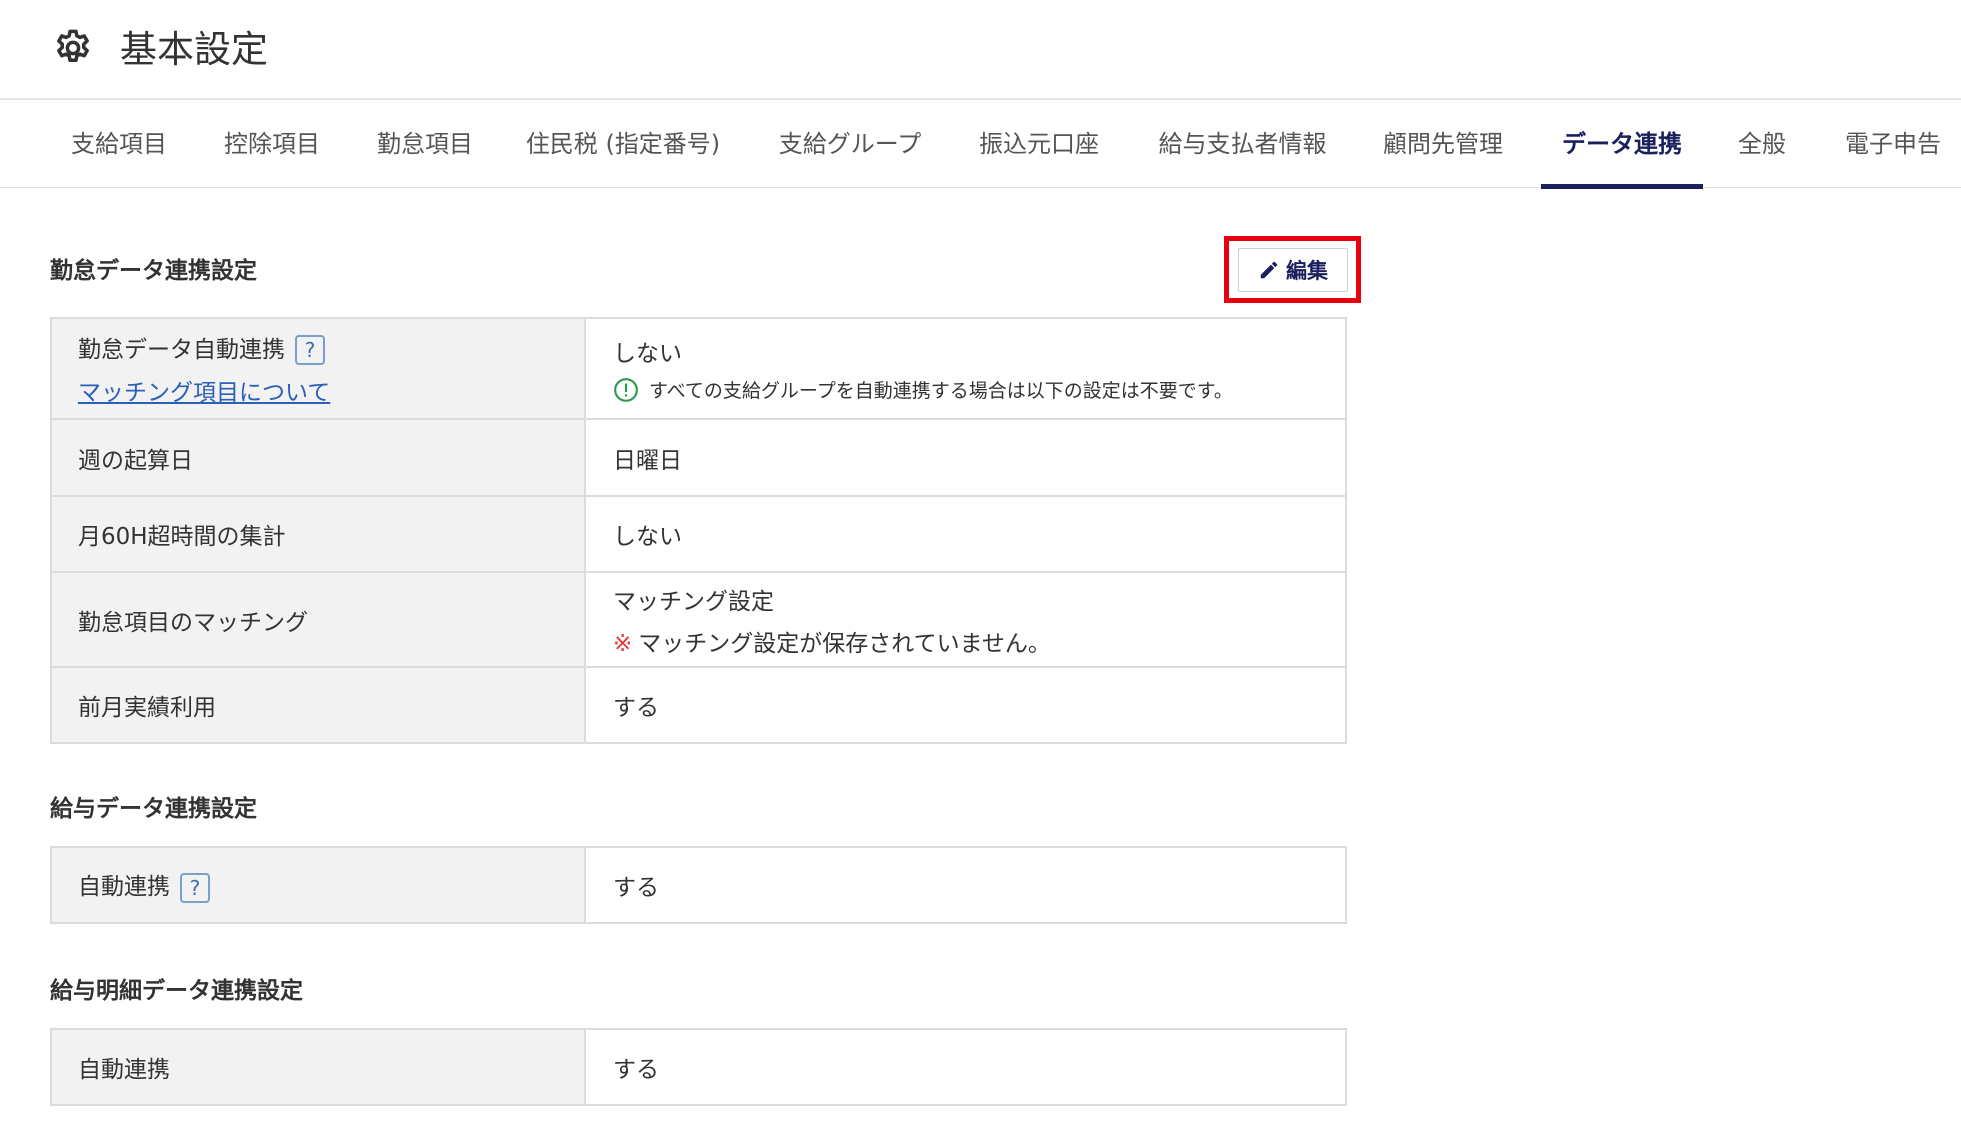  I want to click on attendance-section-title: 勤怠データ連携設定, so click(153, 271).